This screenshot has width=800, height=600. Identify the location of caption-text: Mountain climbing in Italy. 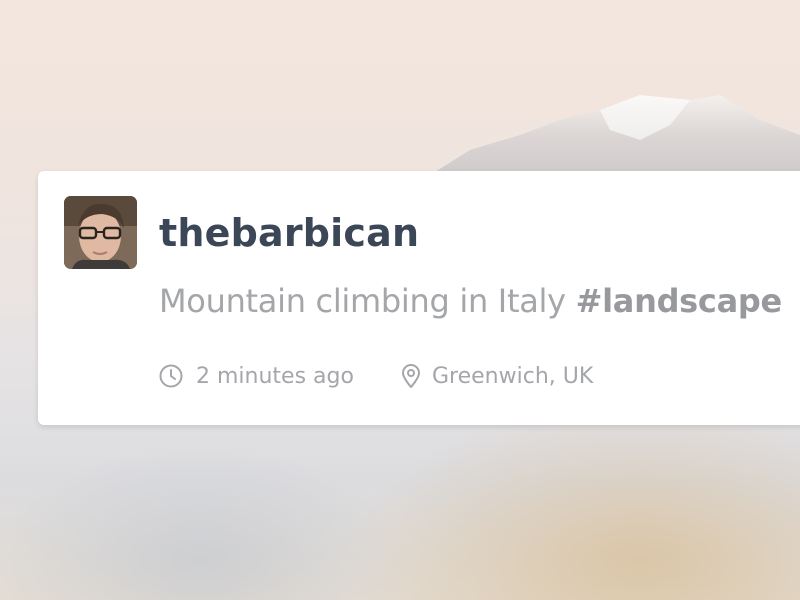
(367, 301).